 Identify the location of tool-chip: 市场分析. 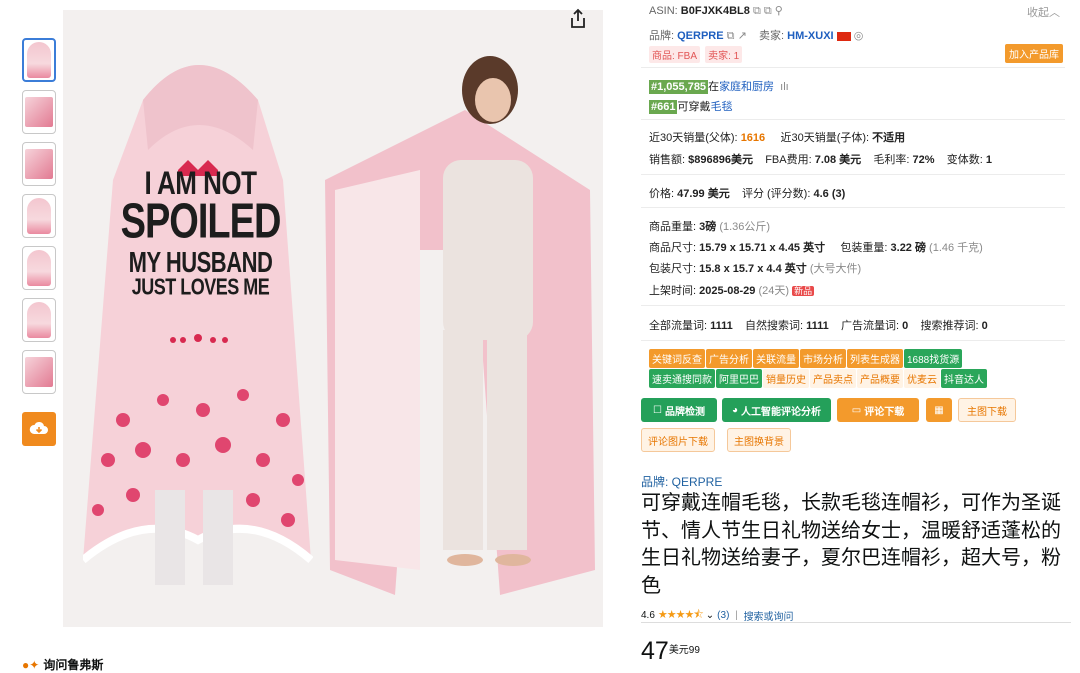
(823, 358).